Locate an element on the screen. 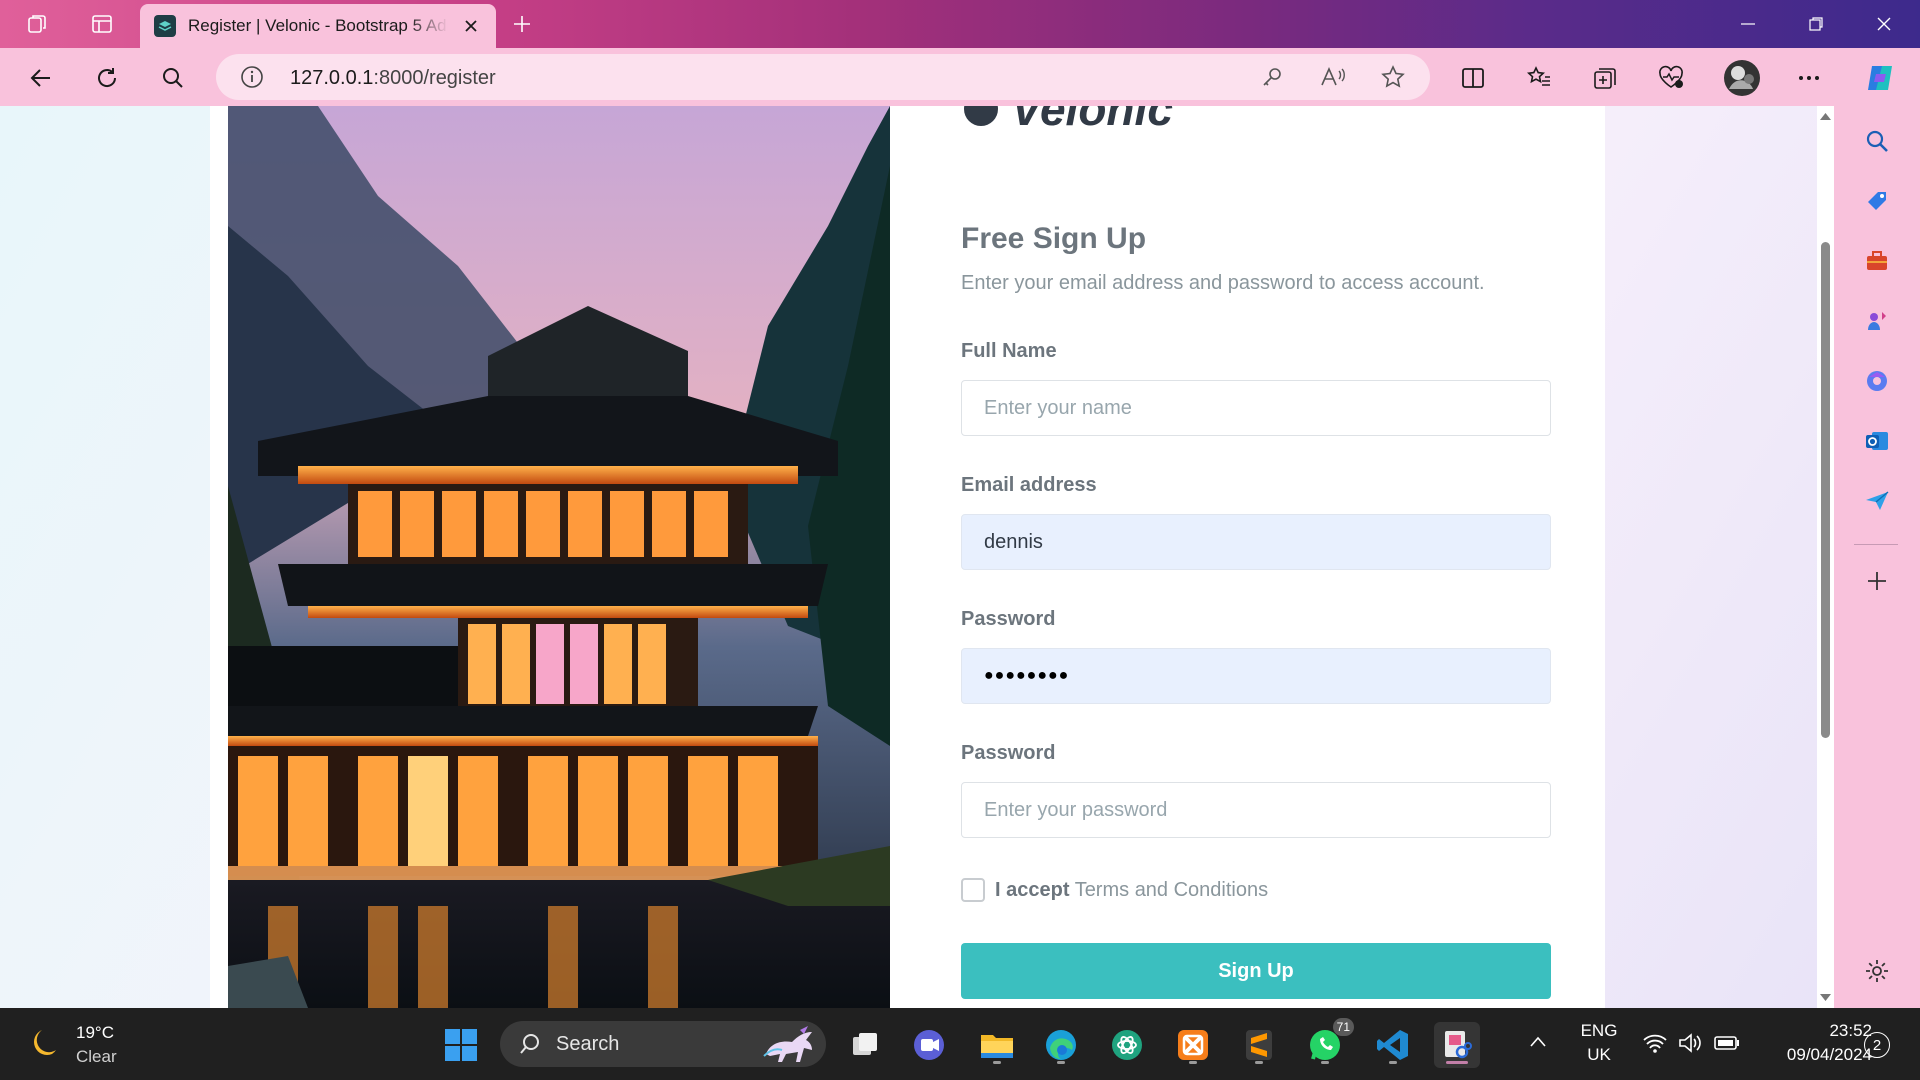  search-icon is located at coordinates (173, 78).